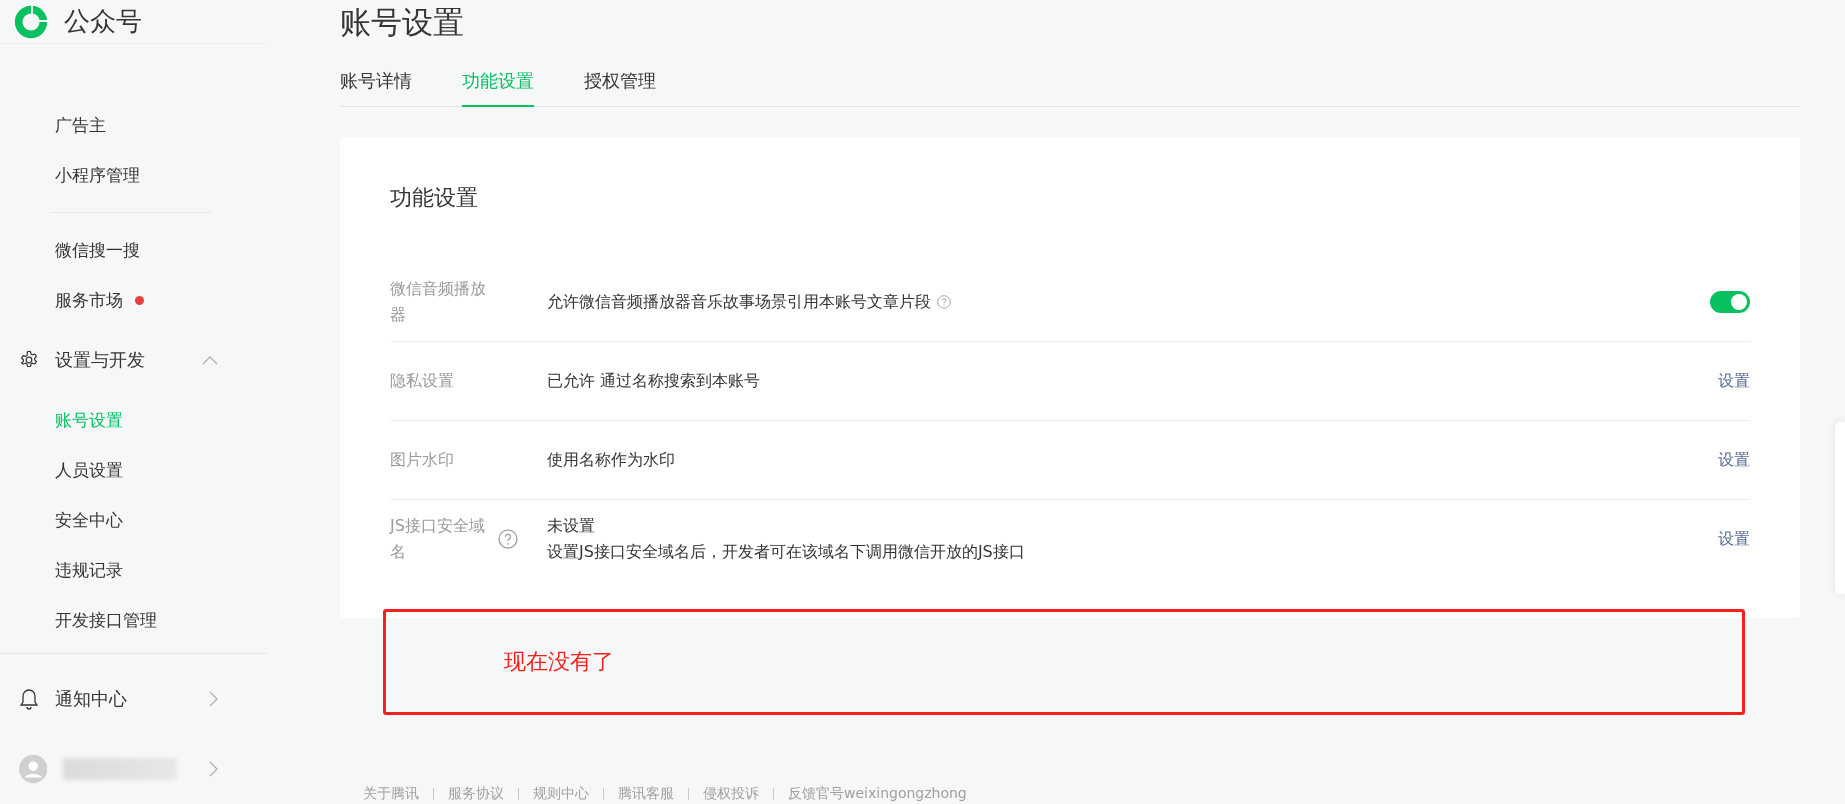  Describe the element at coordinates (438, 539) in the screenshot. I see `setting-label: JS接口安全域名` at that location.